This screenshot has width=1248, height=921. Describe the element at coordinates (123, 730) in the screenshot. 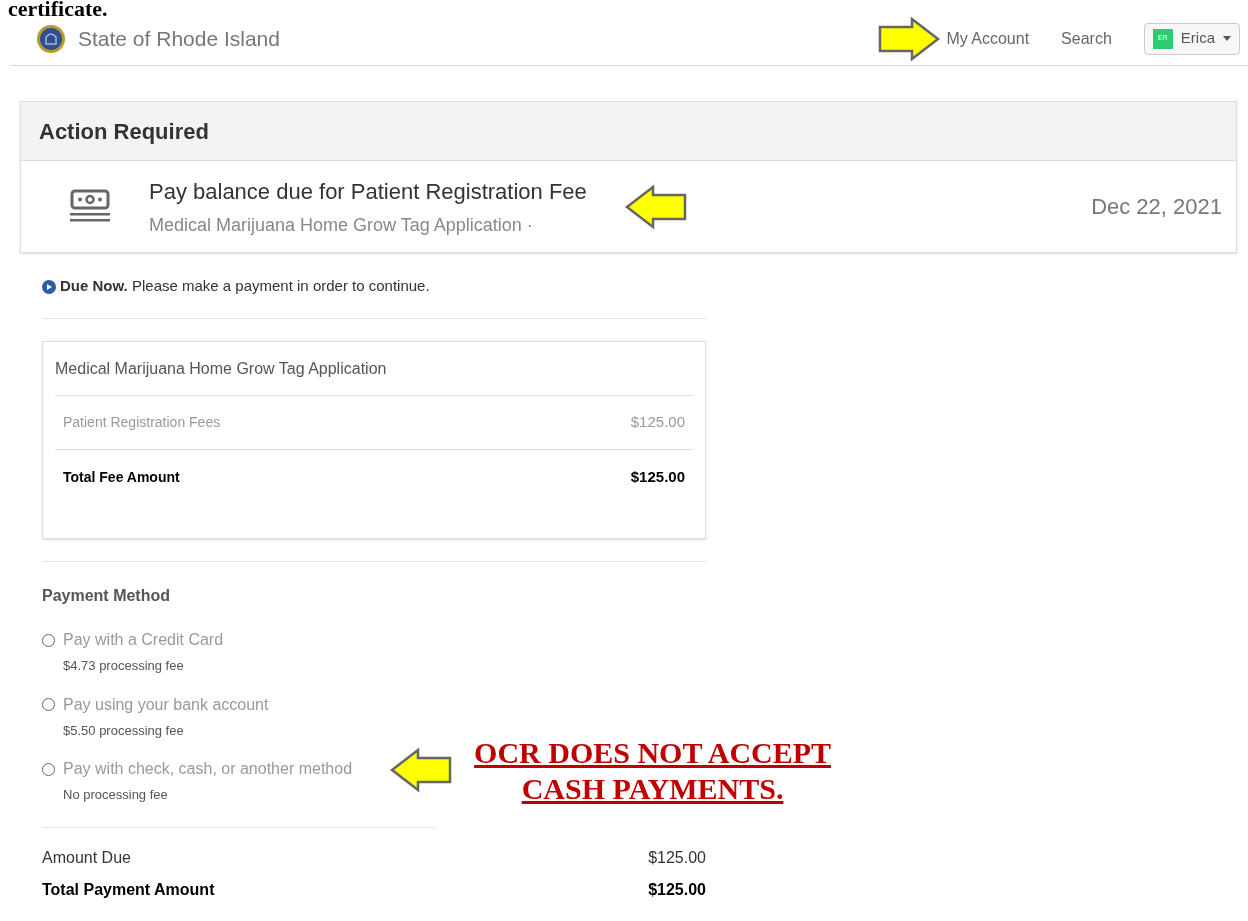

I see `processing-fee: $5.50 processing fee` at that location.